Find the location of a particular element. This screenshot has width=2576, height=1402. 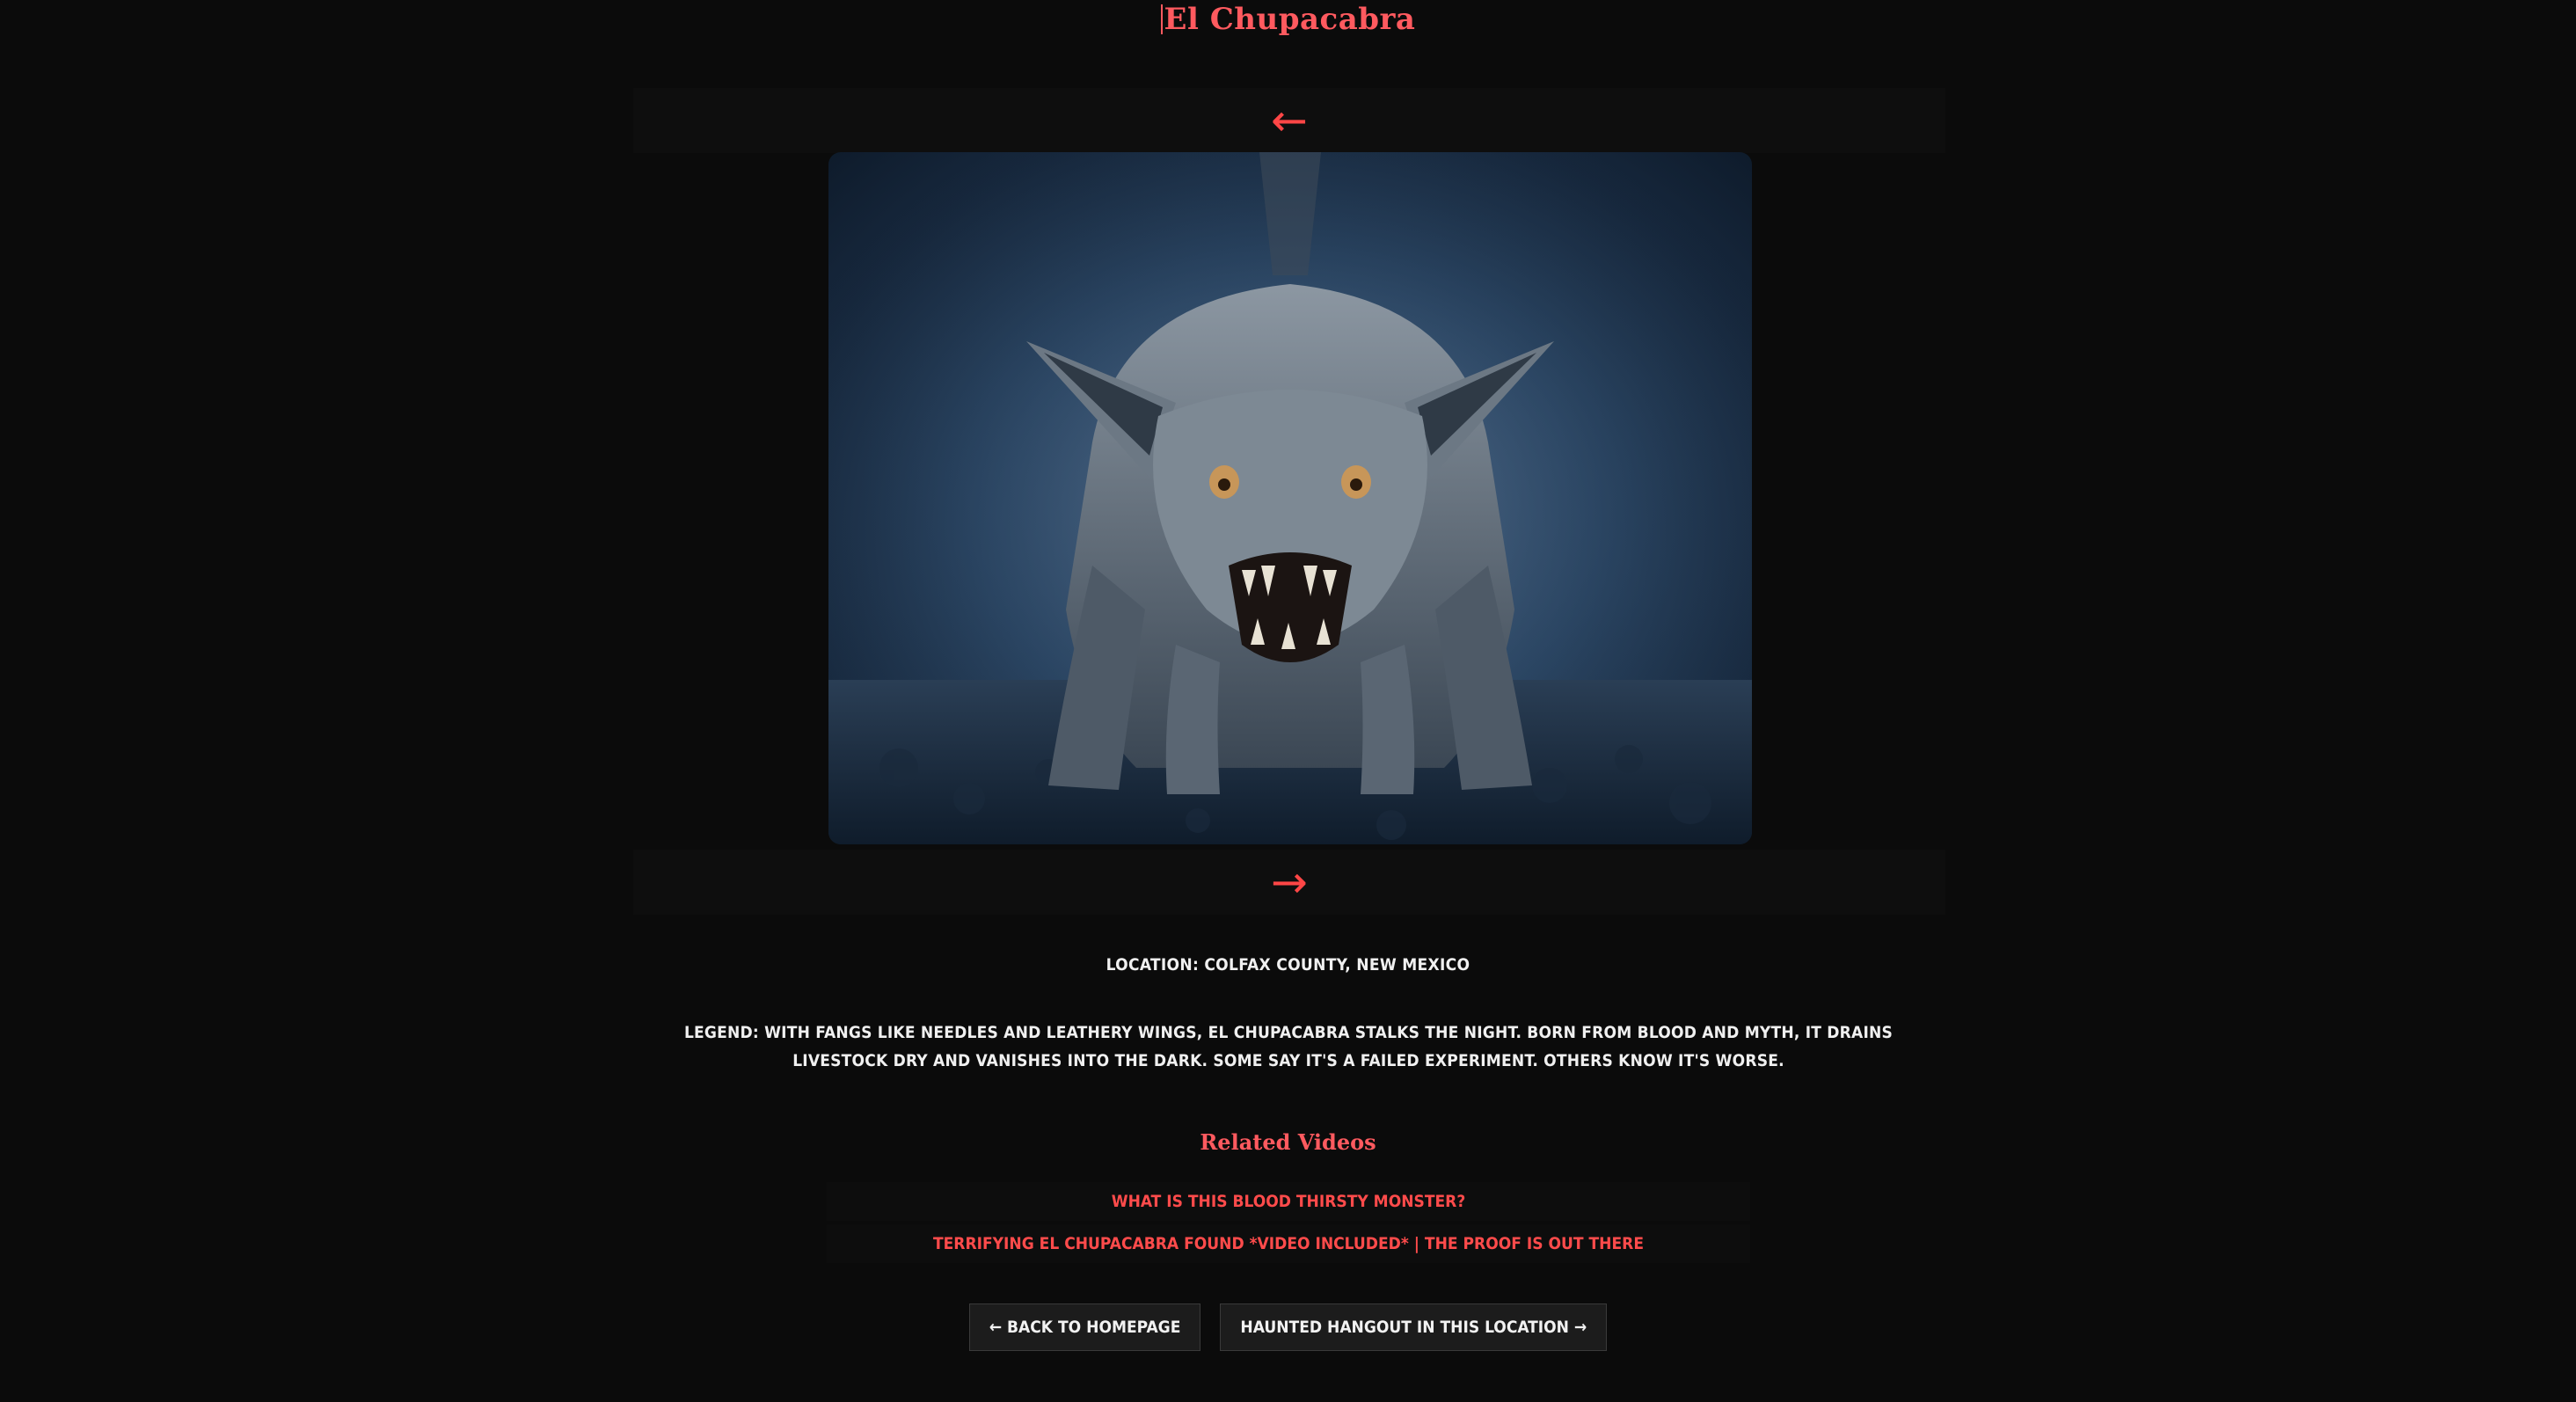

carousel-next-button: → is located at coordinates (1289, 883).